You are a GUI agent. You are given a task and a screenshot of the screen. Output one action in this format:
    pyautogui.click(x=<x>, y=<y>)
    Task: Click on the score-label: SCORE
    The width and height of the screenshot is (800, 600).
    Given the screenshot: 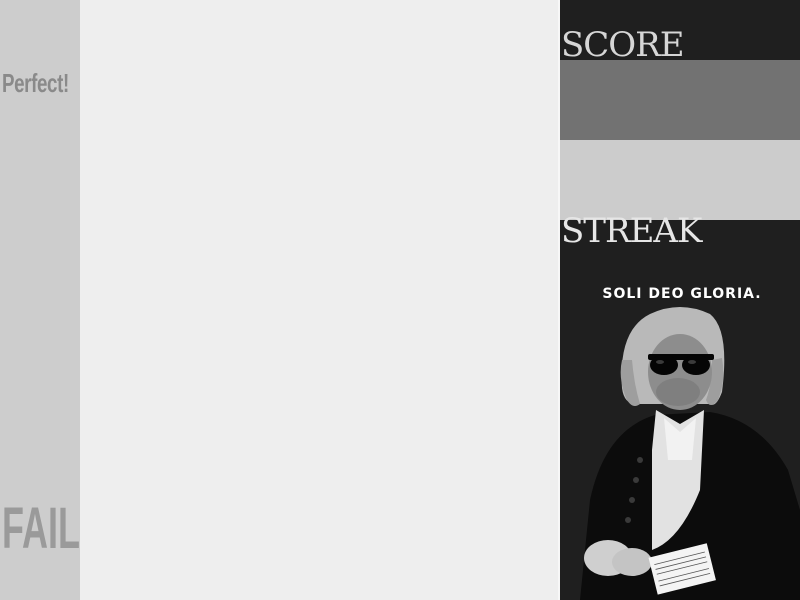 What is the action you would take?
    pyautogui.click(x=623, y=45)
    